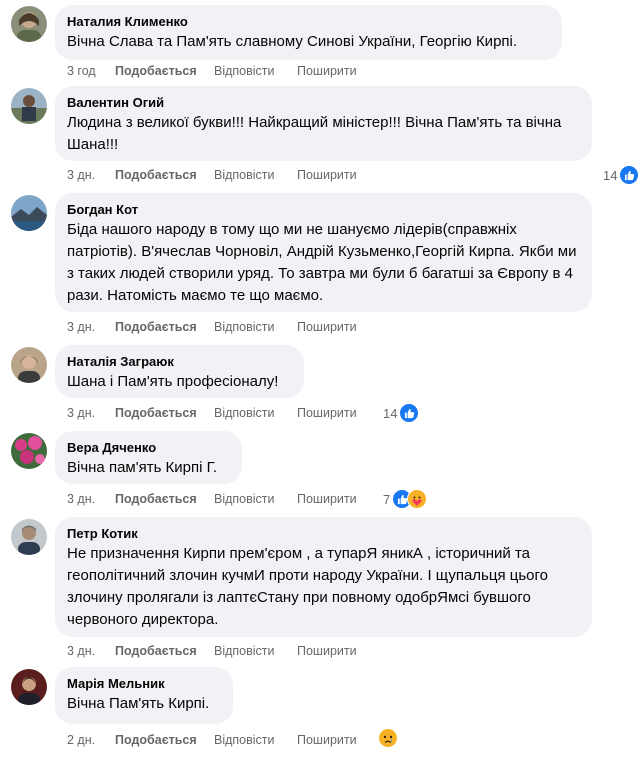  What do you see at coordinates (323, 209) in the screenshot?
I see `comment-author: Богдан Кот` at bounding box center [323, 209].